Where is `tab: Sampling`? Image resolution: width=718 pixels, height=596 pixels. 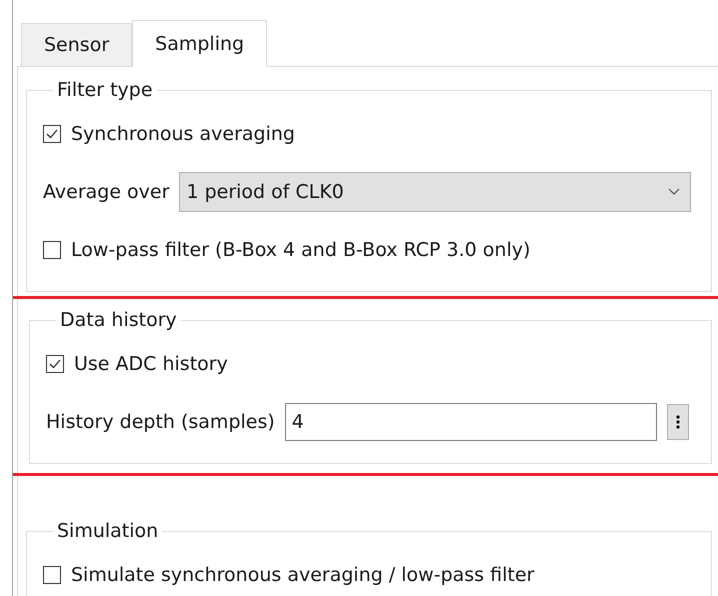 tab: Sampling is located at coordinates (200, 43).